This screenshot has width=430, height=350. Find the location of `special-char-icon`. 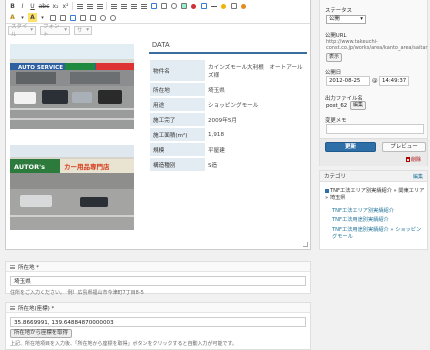

special-char-icon is located at coordinates (233, 6).